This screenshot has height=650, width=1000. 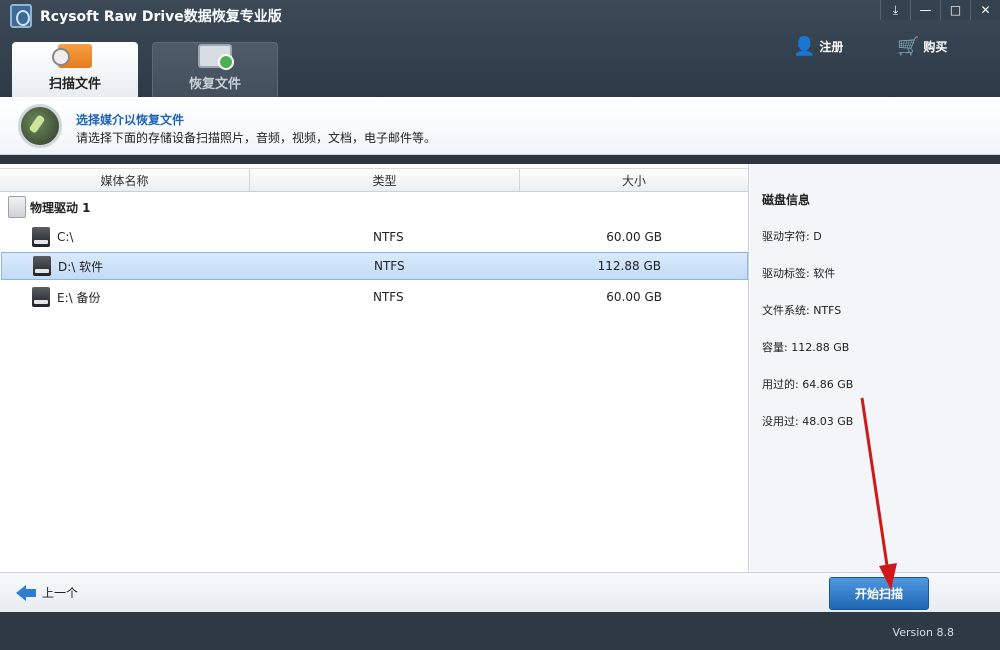 I want to click on window-controls: ⤓ — □ ✕, so click(x=940, y=10).